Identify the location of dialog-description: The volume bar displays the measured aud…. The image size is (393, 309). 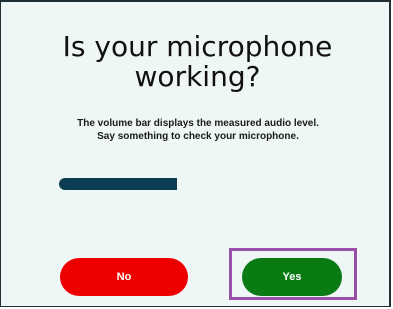
(198, 130).